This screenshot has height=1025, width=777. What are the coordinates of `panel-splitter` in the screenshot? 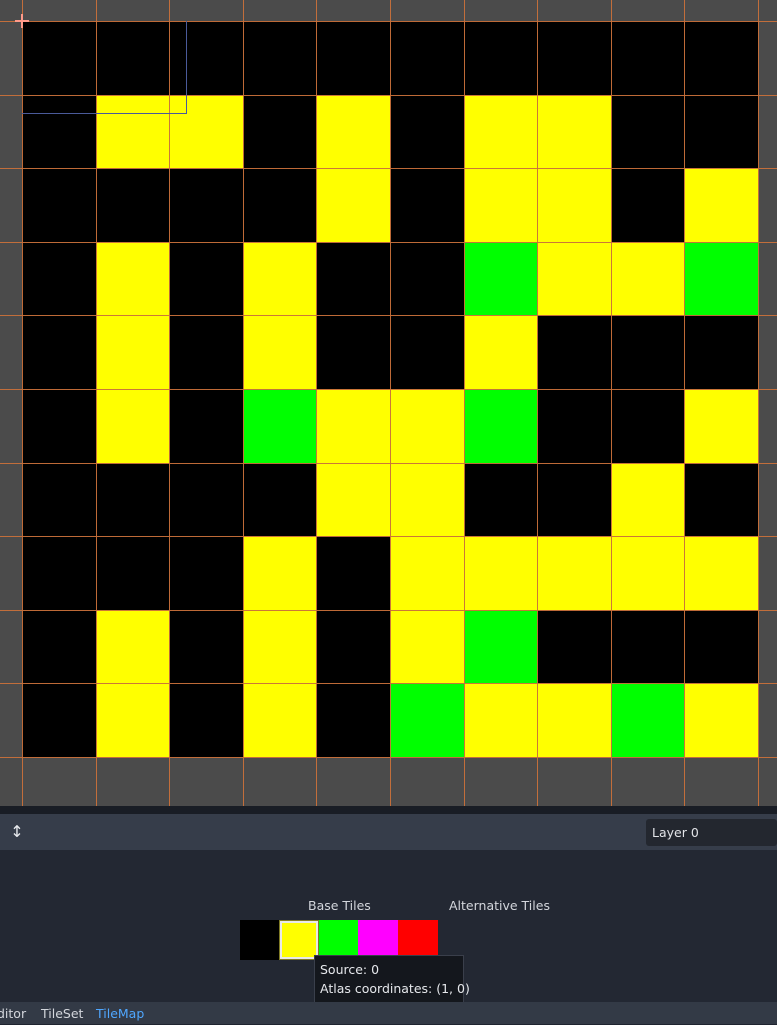 It's located at (388, 810).